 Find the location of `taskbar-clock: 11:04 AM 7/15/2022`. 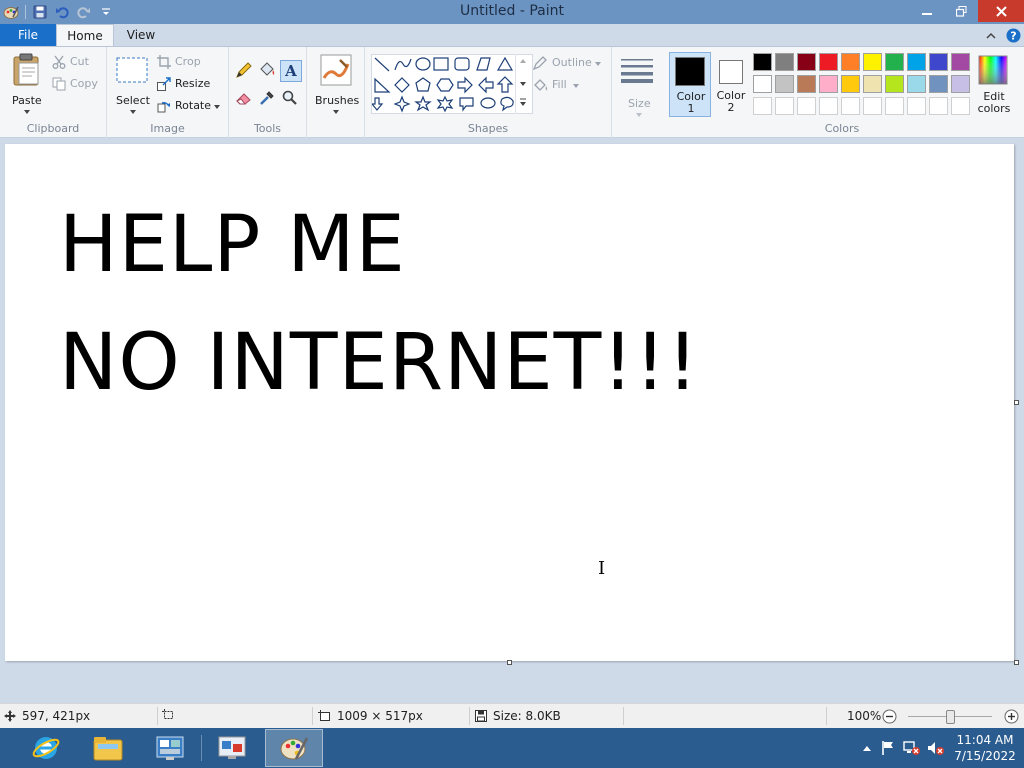

taskbar-clock: 11:04 AM 7/15/2022 is located at coordinates (985, 748).